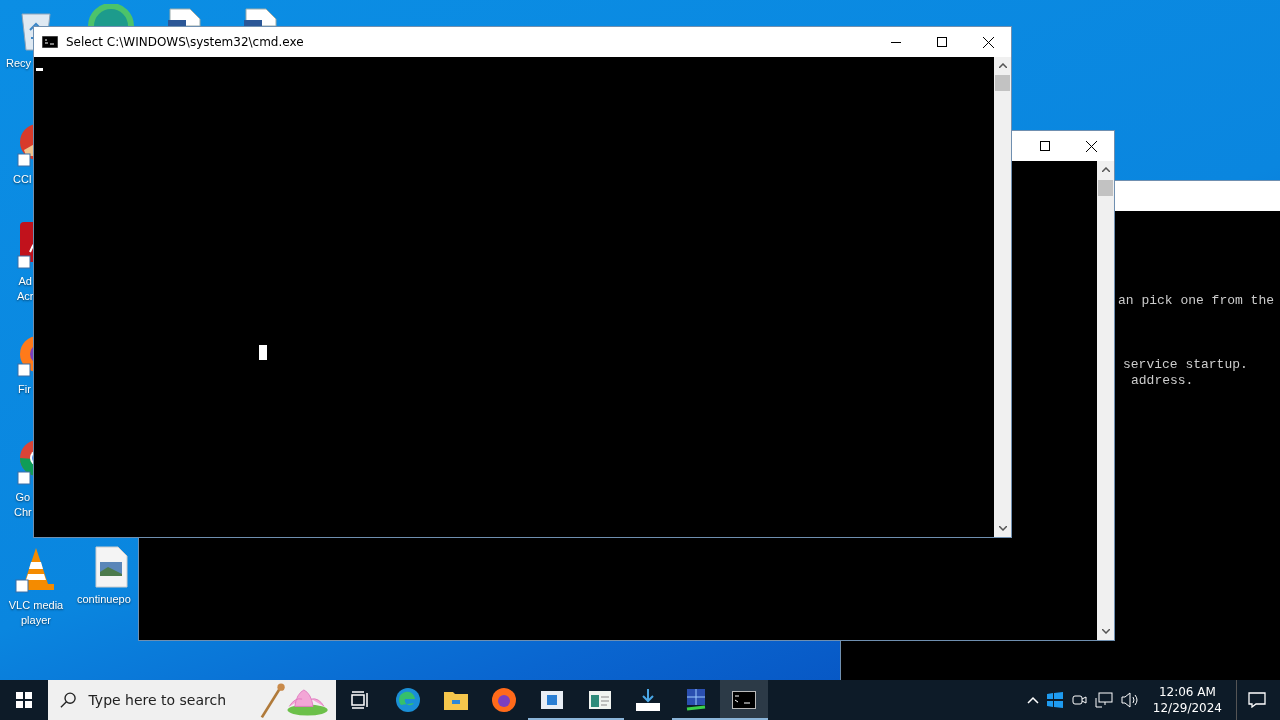 The image size is (1280, 720). Describe the element at coordinates (185, 42) in the screenshot. I see `window-title: Select C:\WINDOWS\system32\cmd.exe` at that location.